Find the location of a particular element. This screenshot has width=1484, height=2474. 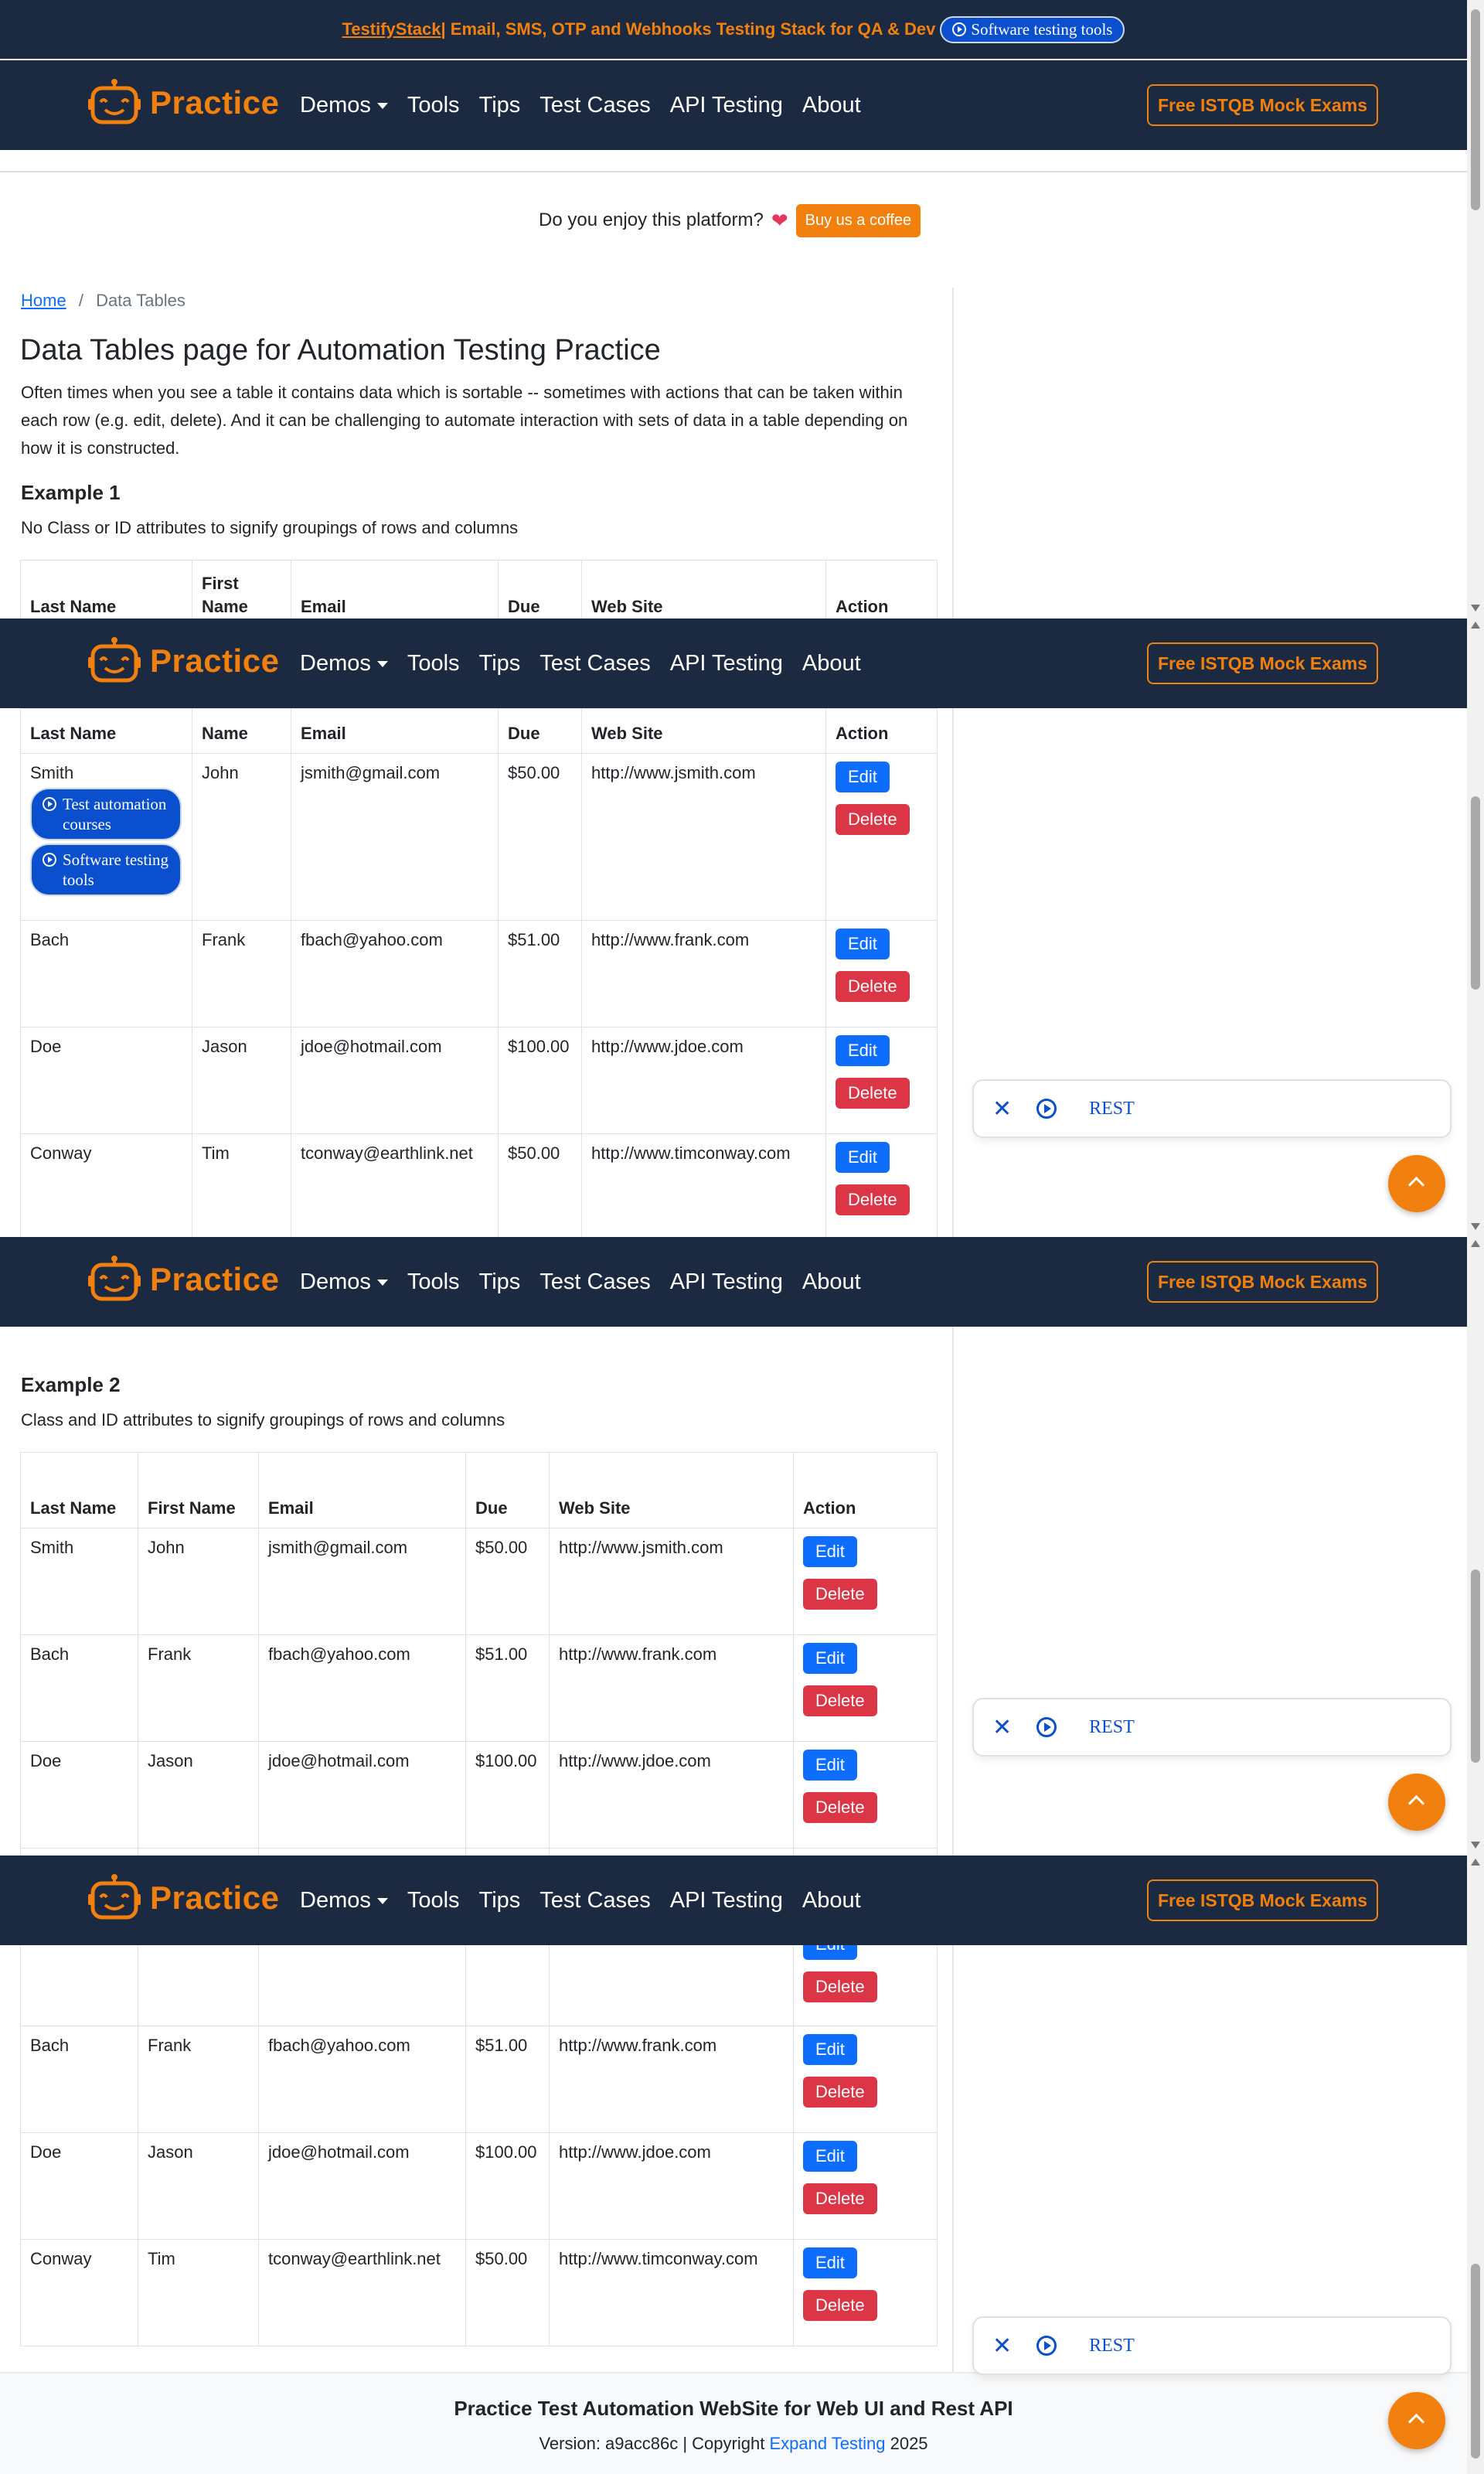

col-action: Action is located at coordinates (865, 1490).